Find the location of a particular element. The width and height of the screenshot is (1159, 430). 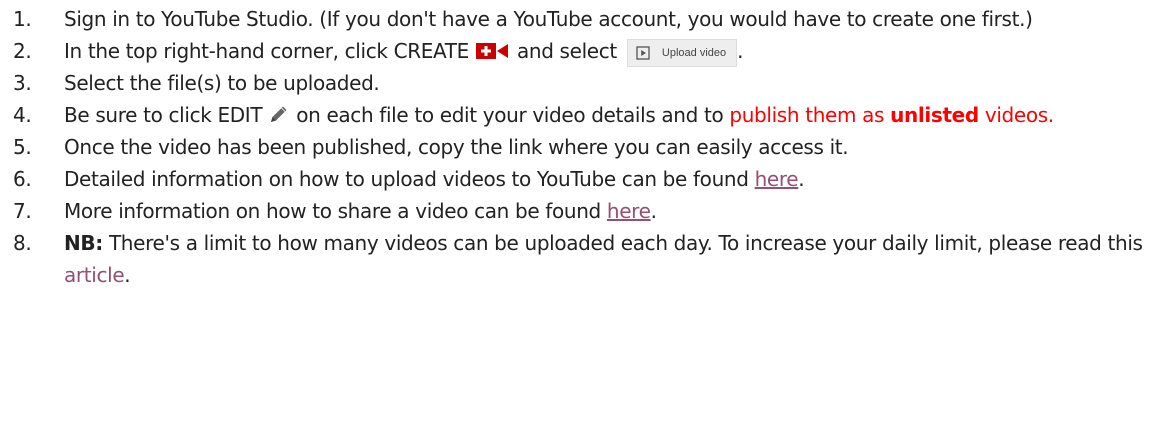

pencil-icon is located at coordinates (279, 114).